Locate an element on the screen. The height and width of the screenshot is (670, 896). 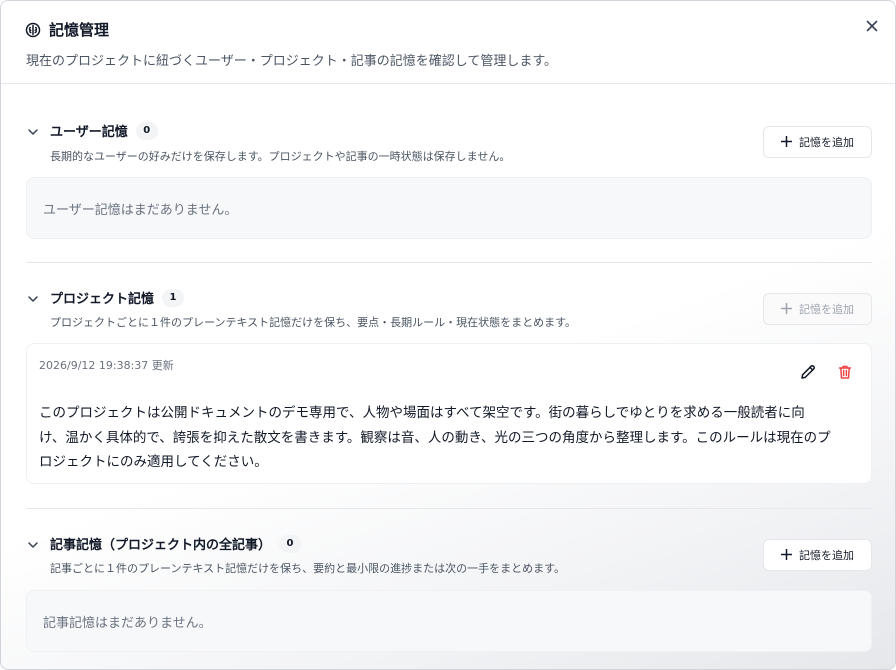
trash-icon is located at coordinates (845, 375).